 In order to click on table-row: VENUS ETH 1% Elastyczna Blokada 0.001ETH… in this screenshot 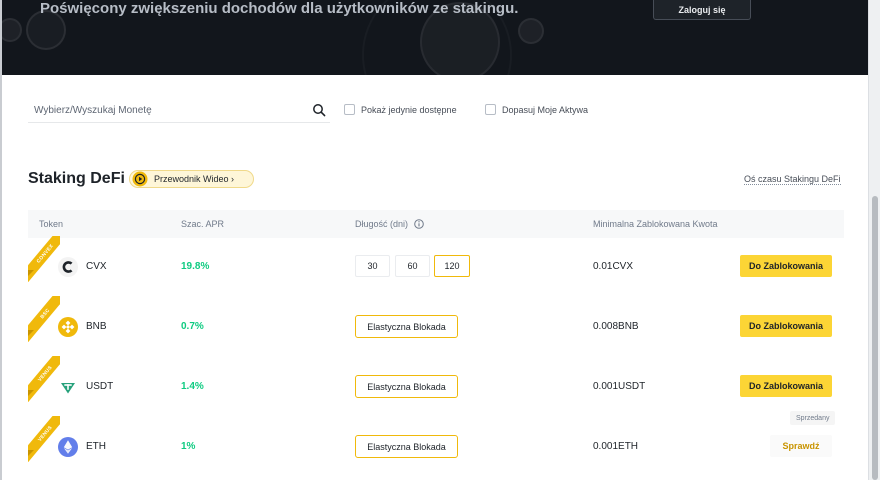, I will do `click(436, 444)`.